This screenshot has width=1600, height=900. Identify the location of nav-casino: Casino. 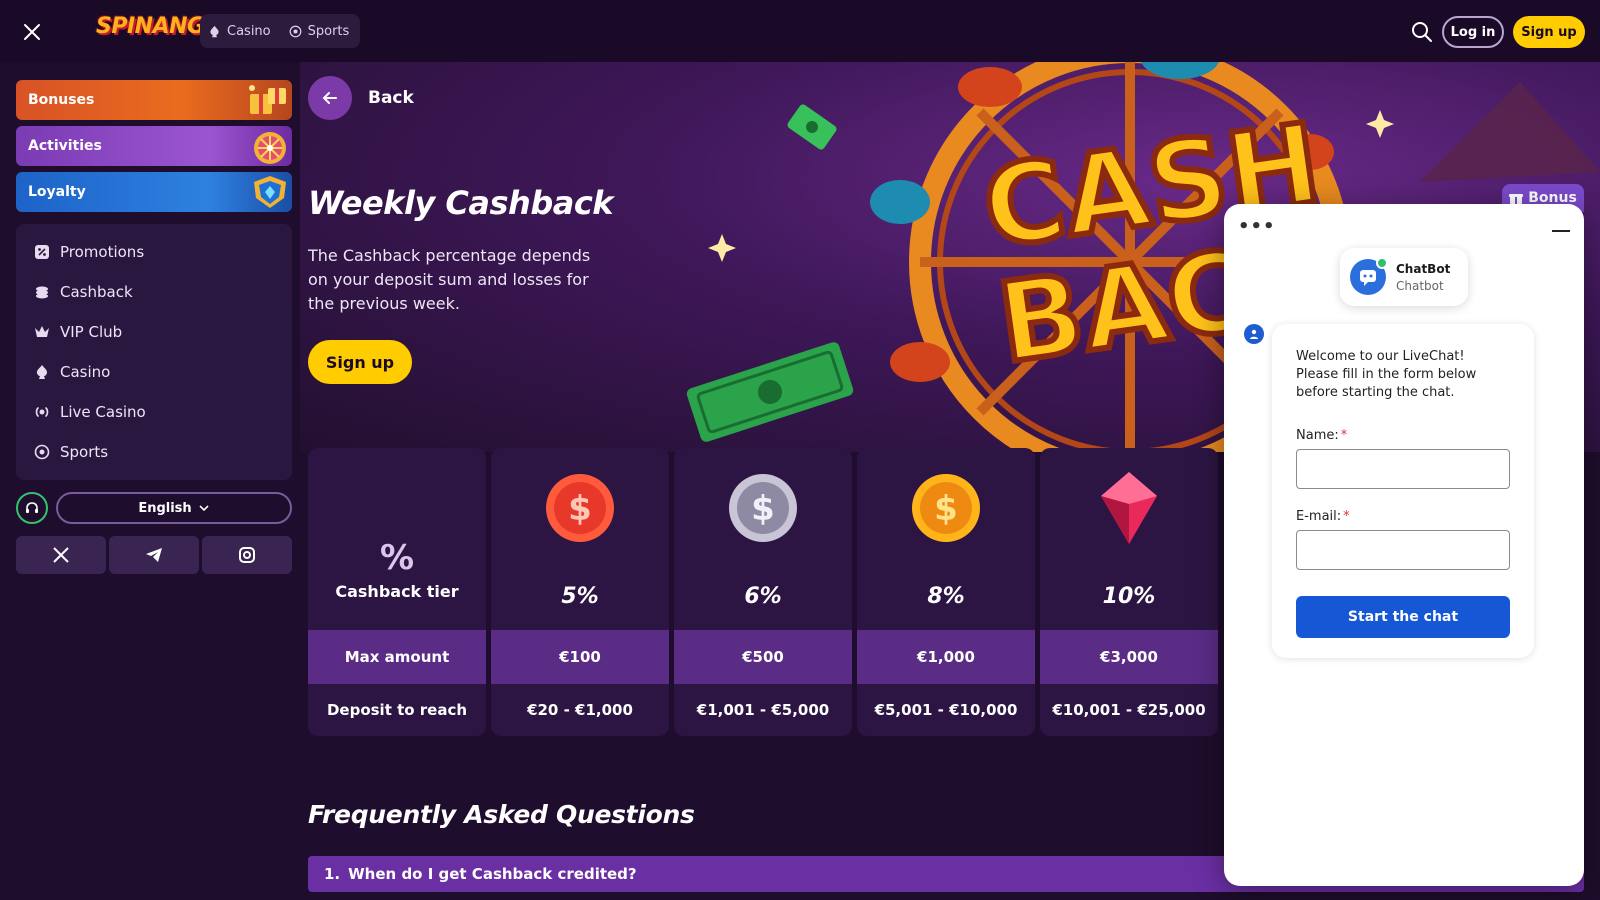
(239, 31).